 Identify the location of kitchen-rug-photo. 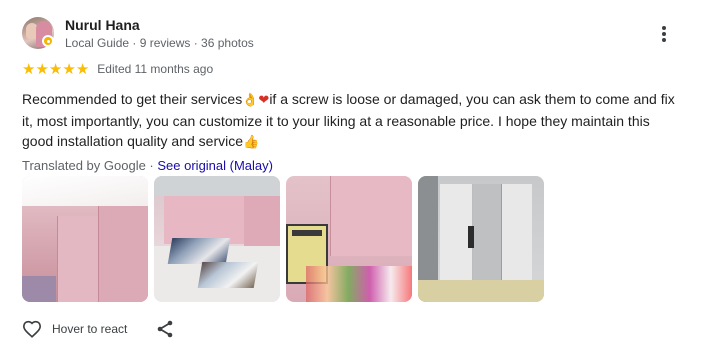
(217, 239).